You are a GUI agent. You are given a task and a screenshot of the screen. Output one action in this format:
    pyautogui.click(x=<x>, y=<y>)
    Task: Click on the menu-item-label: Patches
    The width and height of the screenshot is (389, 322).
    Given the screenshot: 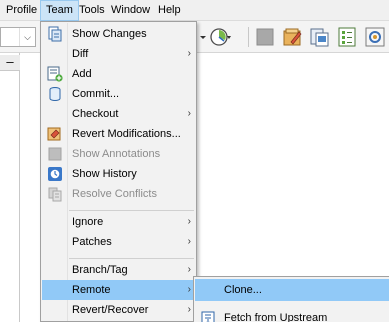 What is the action you would take?
    pyautogui.click(x=92, y=242)
    